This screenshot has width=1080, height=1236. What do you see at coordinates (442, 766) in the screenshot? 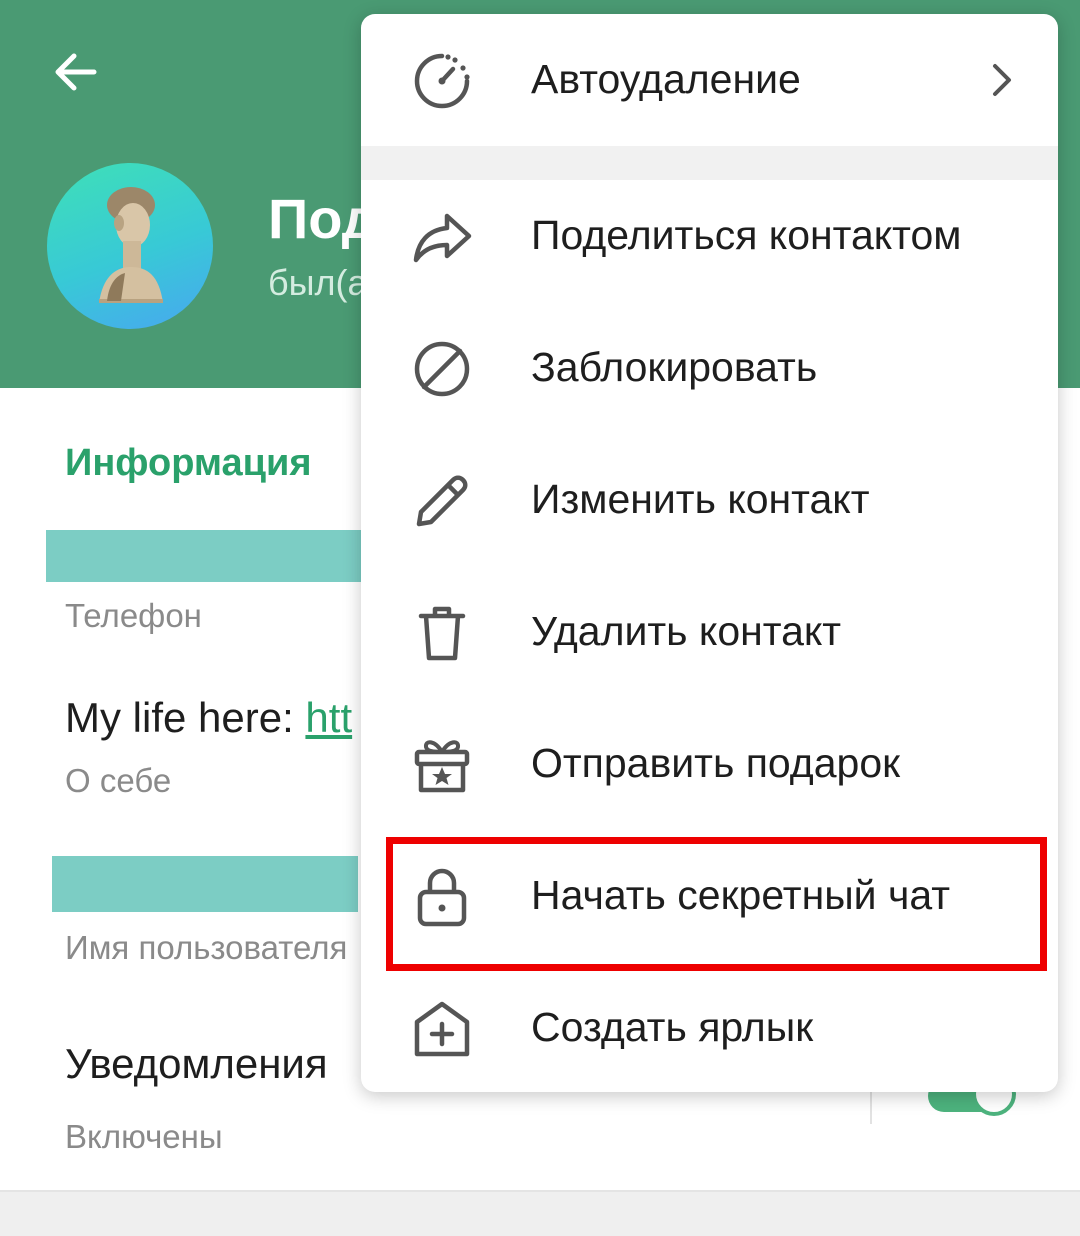
I see `gift-icon` at bounding box center [442, 766].